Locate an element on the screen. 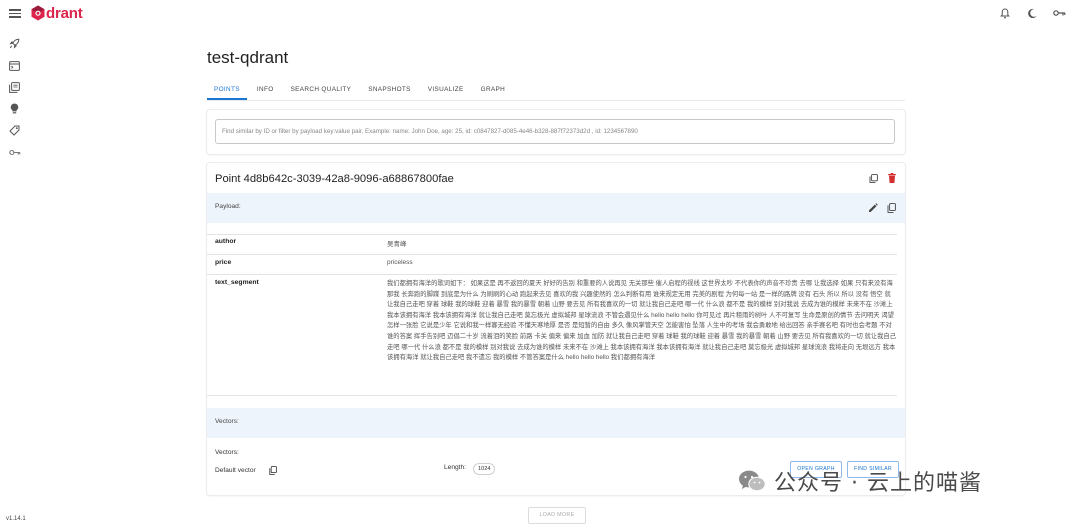  watermark: 公众号 · 云上的喵酱 is located at coordinates (860, 481).